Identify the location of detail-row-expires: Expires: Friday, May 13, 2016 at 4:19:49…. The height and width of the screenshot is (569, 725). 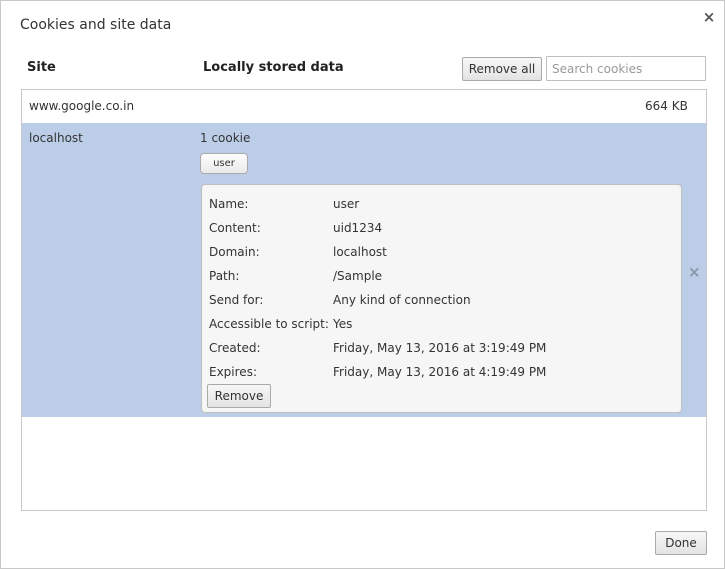
(439, 375).